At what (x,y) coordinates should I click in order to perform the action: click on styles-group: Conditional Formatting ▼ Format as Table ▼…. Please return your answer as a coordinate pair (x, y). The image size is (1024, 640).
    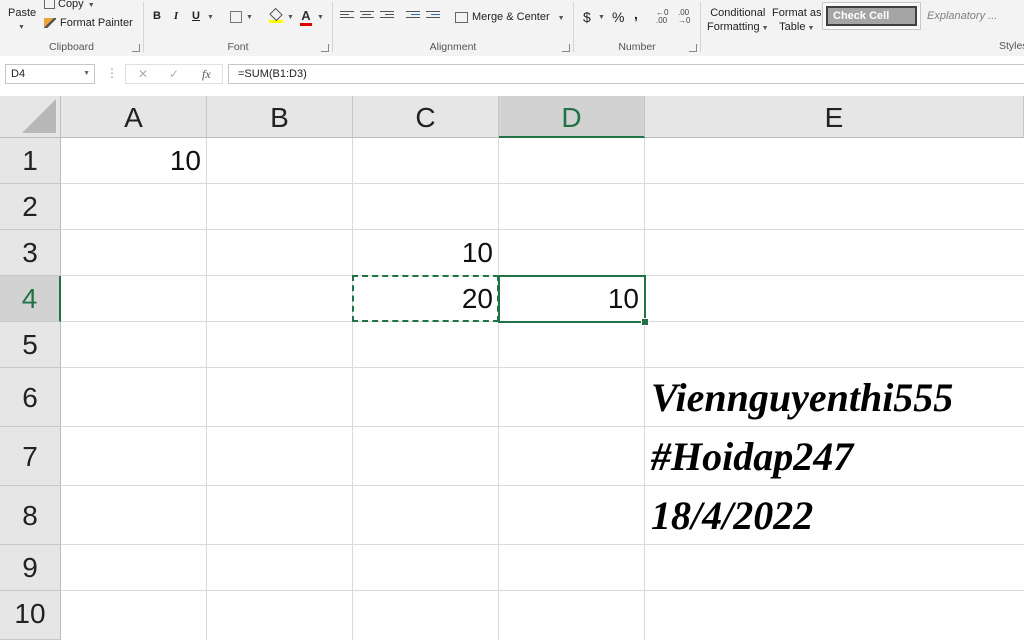
    Looking at the image, I should click on (862, 28).